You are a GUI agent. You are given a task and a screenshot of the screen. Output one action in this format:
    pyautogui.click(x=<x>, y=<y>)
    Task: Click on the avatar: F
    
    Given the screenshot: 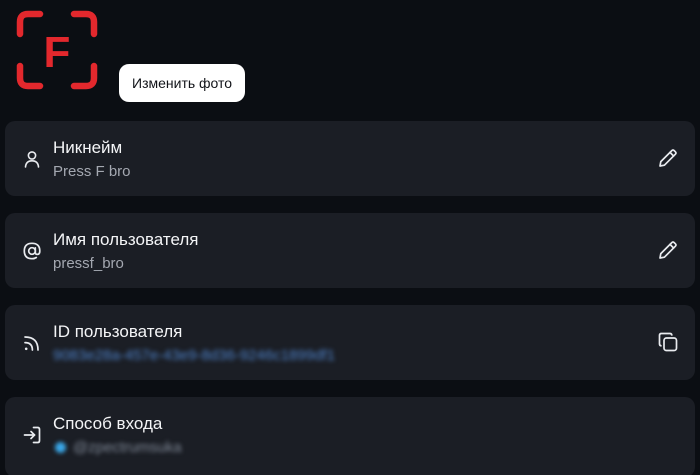 What is the action you would take?
    pyautogui.click(x=57, y=50)
    